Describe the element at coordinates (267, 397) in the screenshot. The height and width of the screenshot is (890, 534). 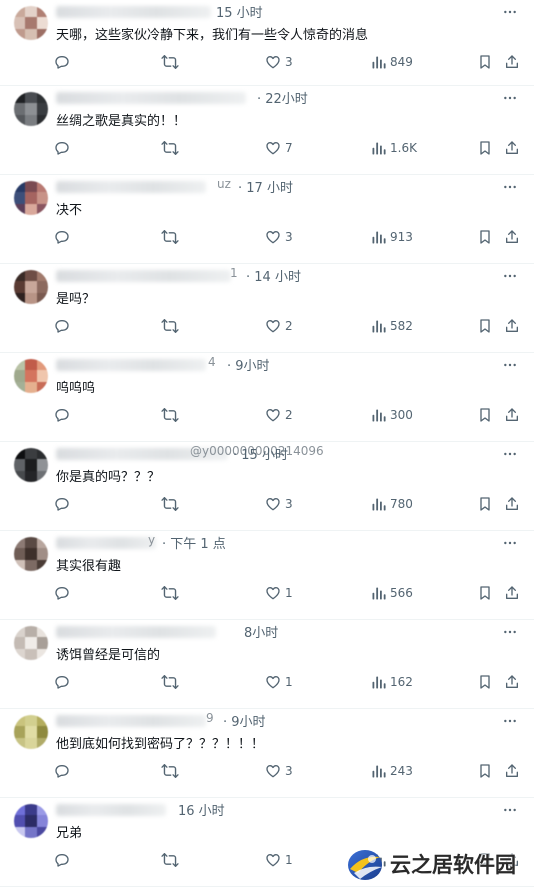
I see `reply-item: 4 · 9小时 呜呜呜 2 300` at that location.